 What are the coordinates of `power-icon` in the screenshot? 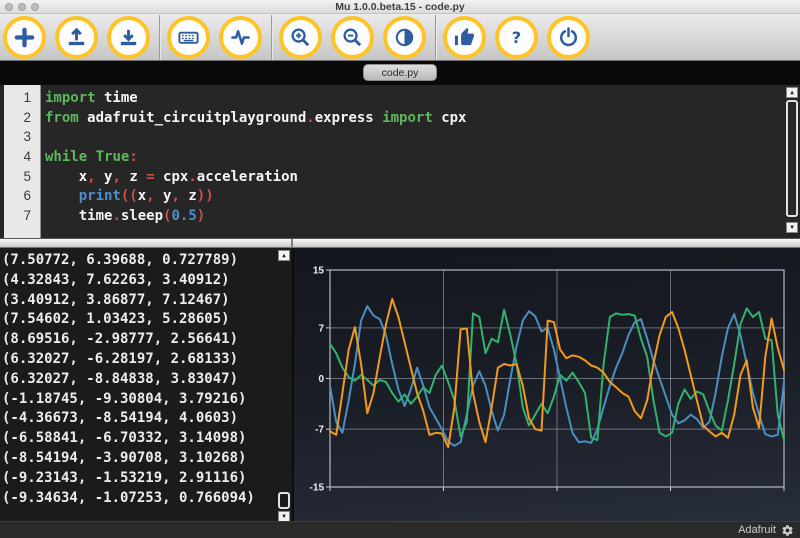 It's located at (568, 37).